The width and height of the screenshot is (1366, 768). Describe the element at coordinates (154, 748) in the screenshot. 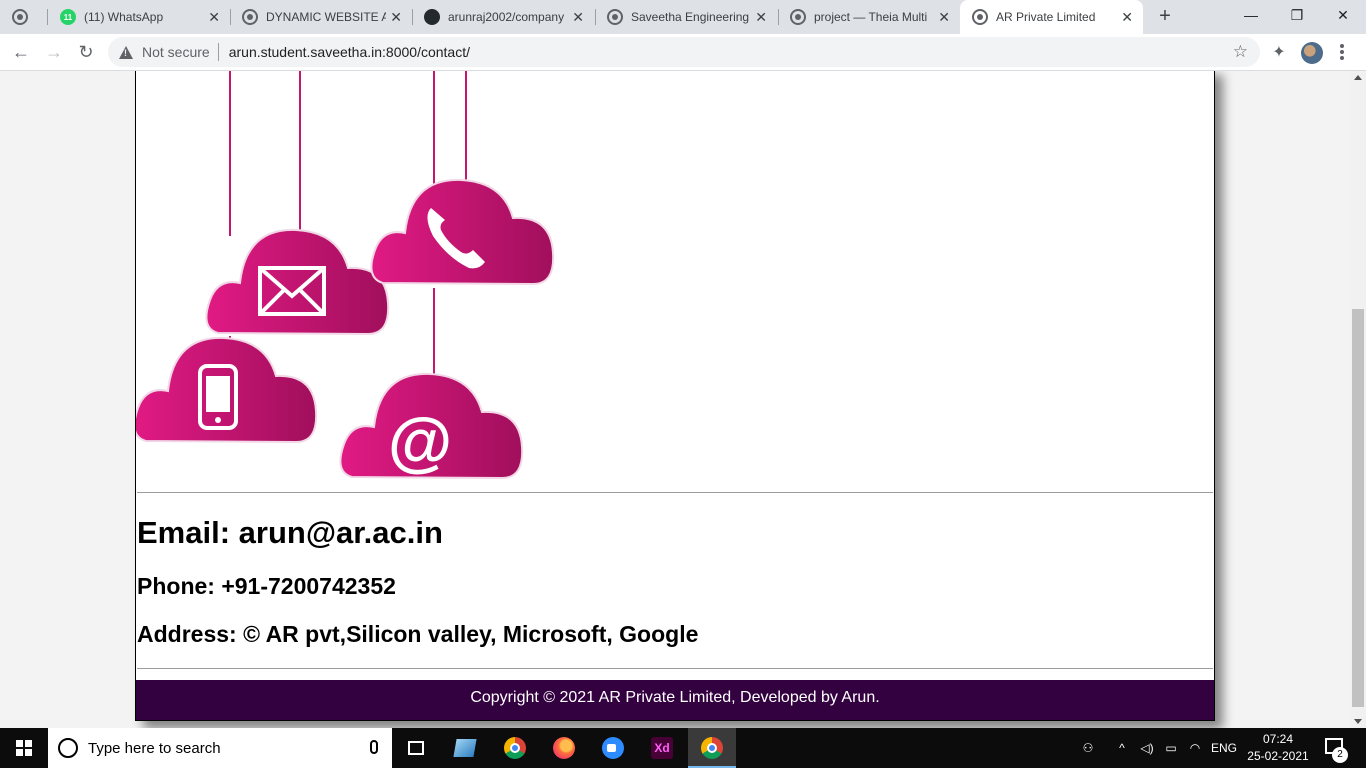

I see `search-placeholder: Type here to search` at that location.